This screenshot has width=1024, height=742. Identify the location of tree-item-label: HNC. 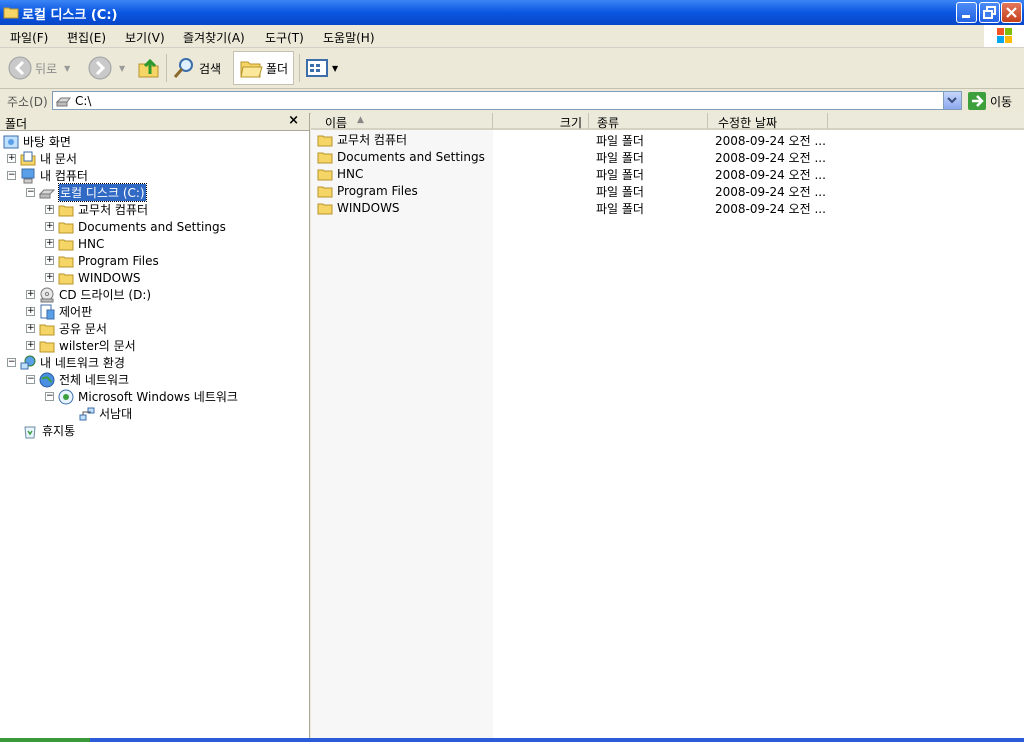
(91, 243).